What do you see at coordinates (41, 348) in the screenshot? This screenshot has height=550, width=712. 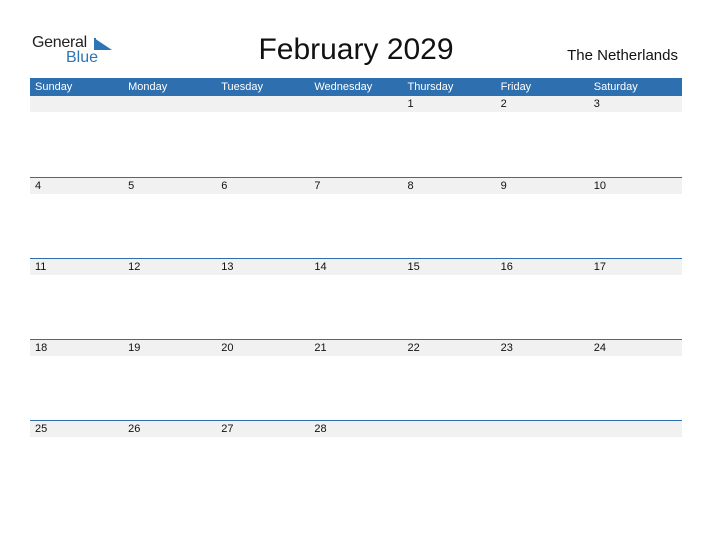 I see `day-cell: 18` at bounding box center [41, 348].